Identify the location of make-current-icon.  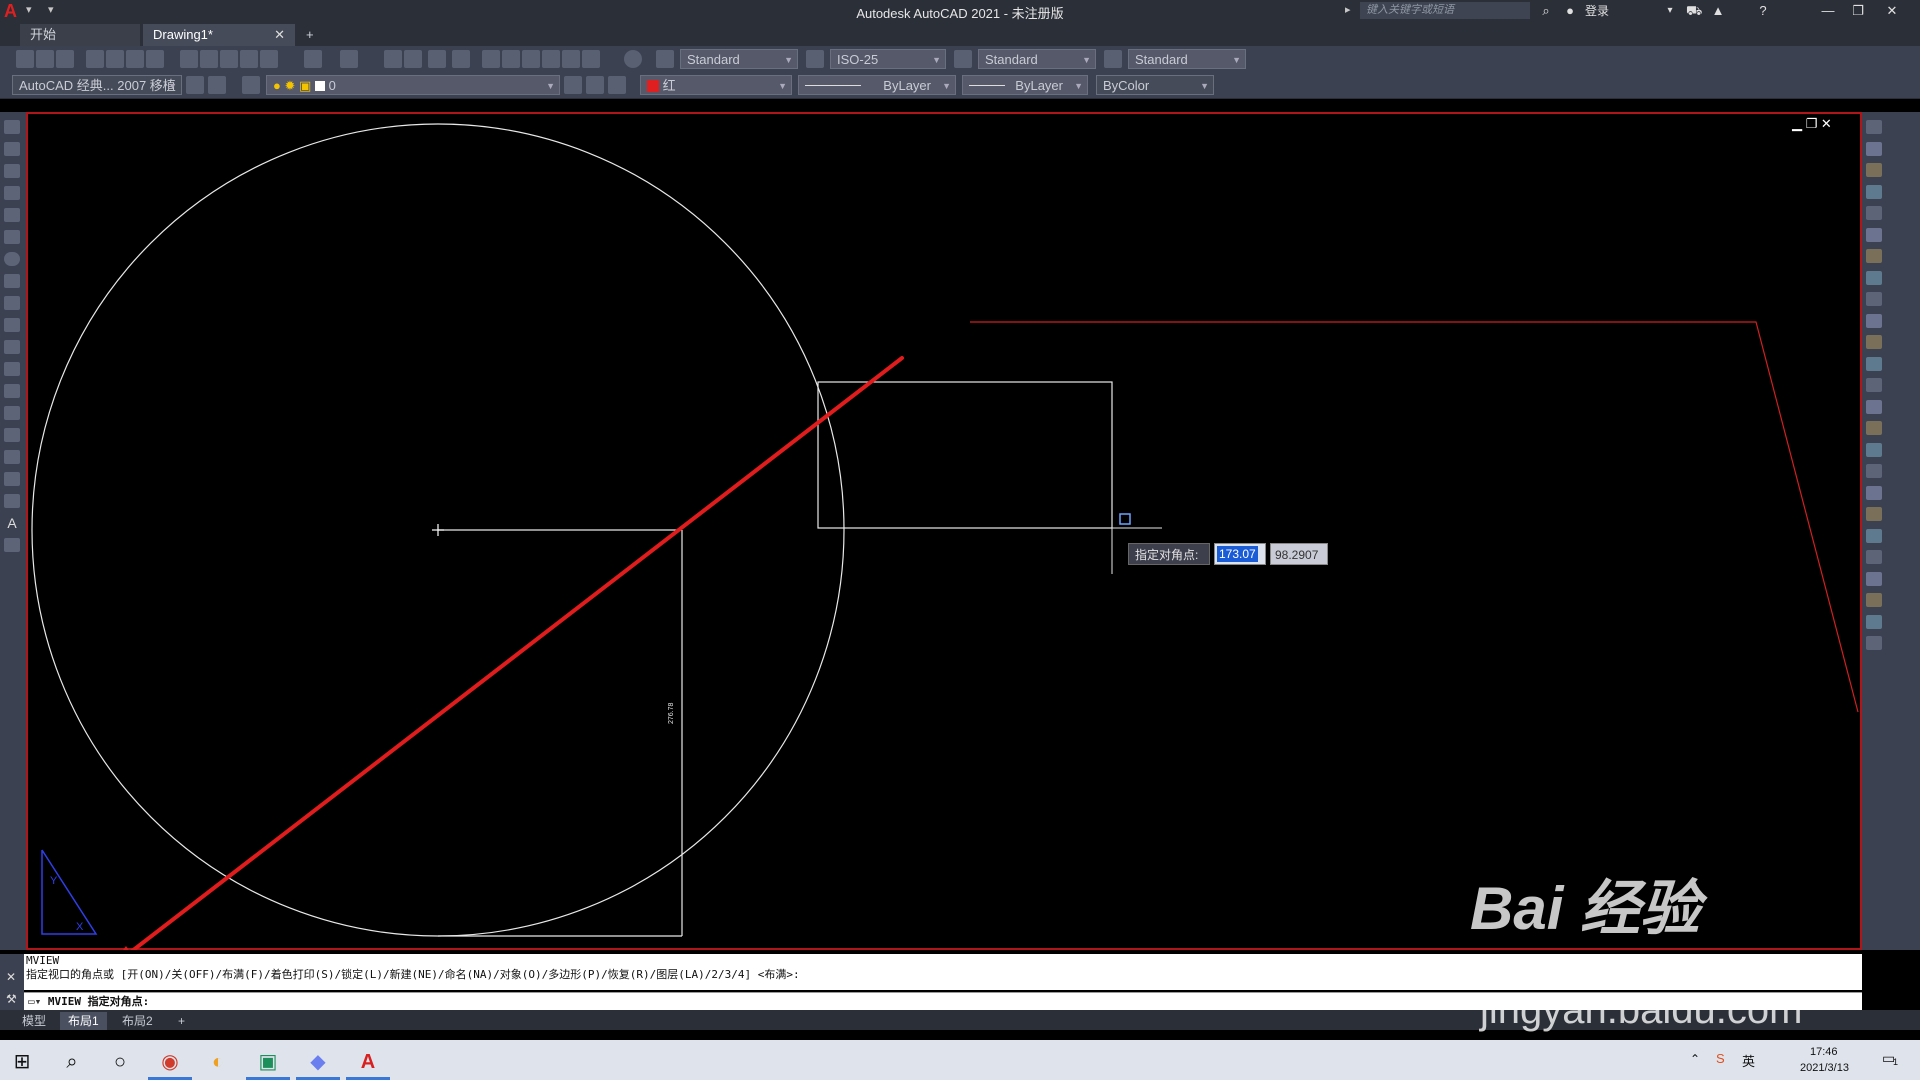
(573, 85).